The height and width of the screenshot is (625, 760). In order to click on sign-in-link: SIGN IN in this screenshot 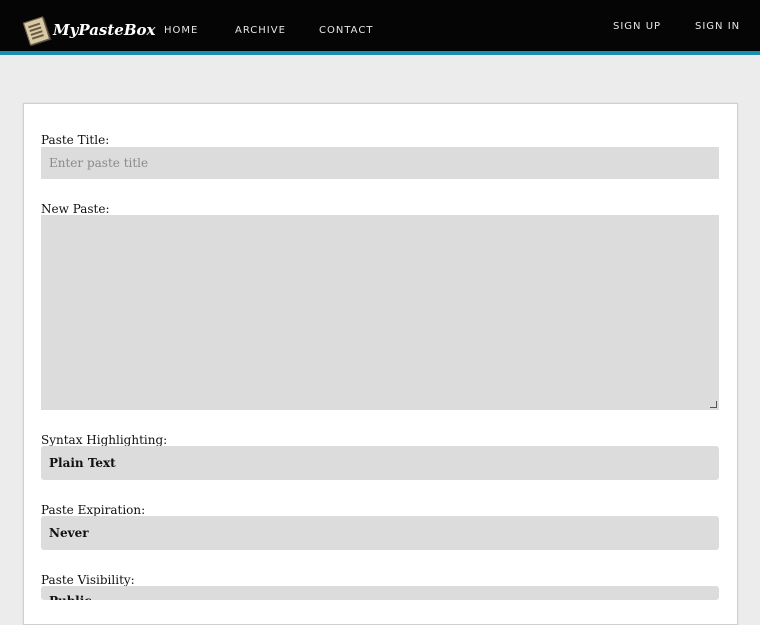, I will do `click(717, 26)`.